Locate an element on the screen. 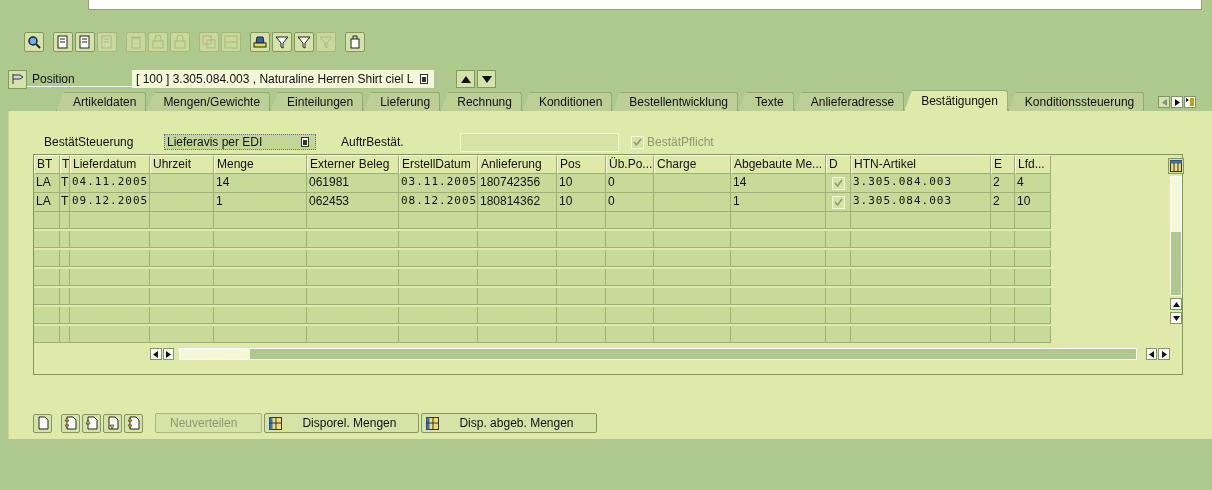 Image resolution: width=1212 pixels, height=490 pixels. horizontal-scrollbar is located at coordinates (658, 354).